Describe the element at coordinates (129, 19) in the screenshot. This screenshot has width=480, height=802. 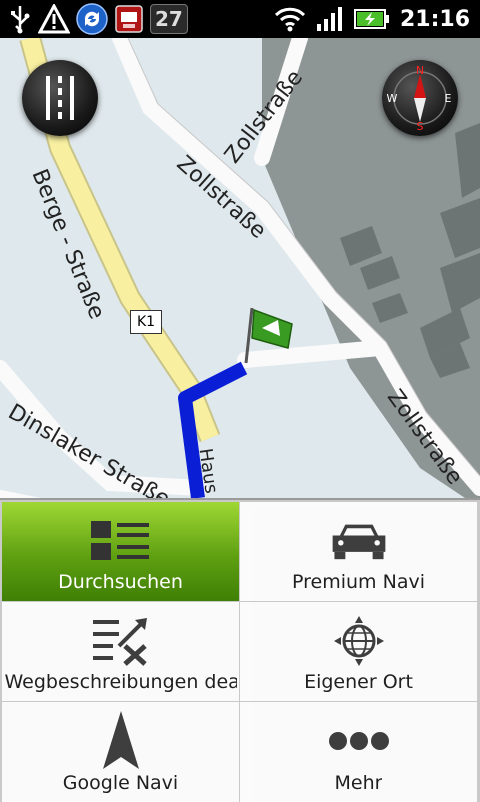
I see `app-notification-icon` at that location.